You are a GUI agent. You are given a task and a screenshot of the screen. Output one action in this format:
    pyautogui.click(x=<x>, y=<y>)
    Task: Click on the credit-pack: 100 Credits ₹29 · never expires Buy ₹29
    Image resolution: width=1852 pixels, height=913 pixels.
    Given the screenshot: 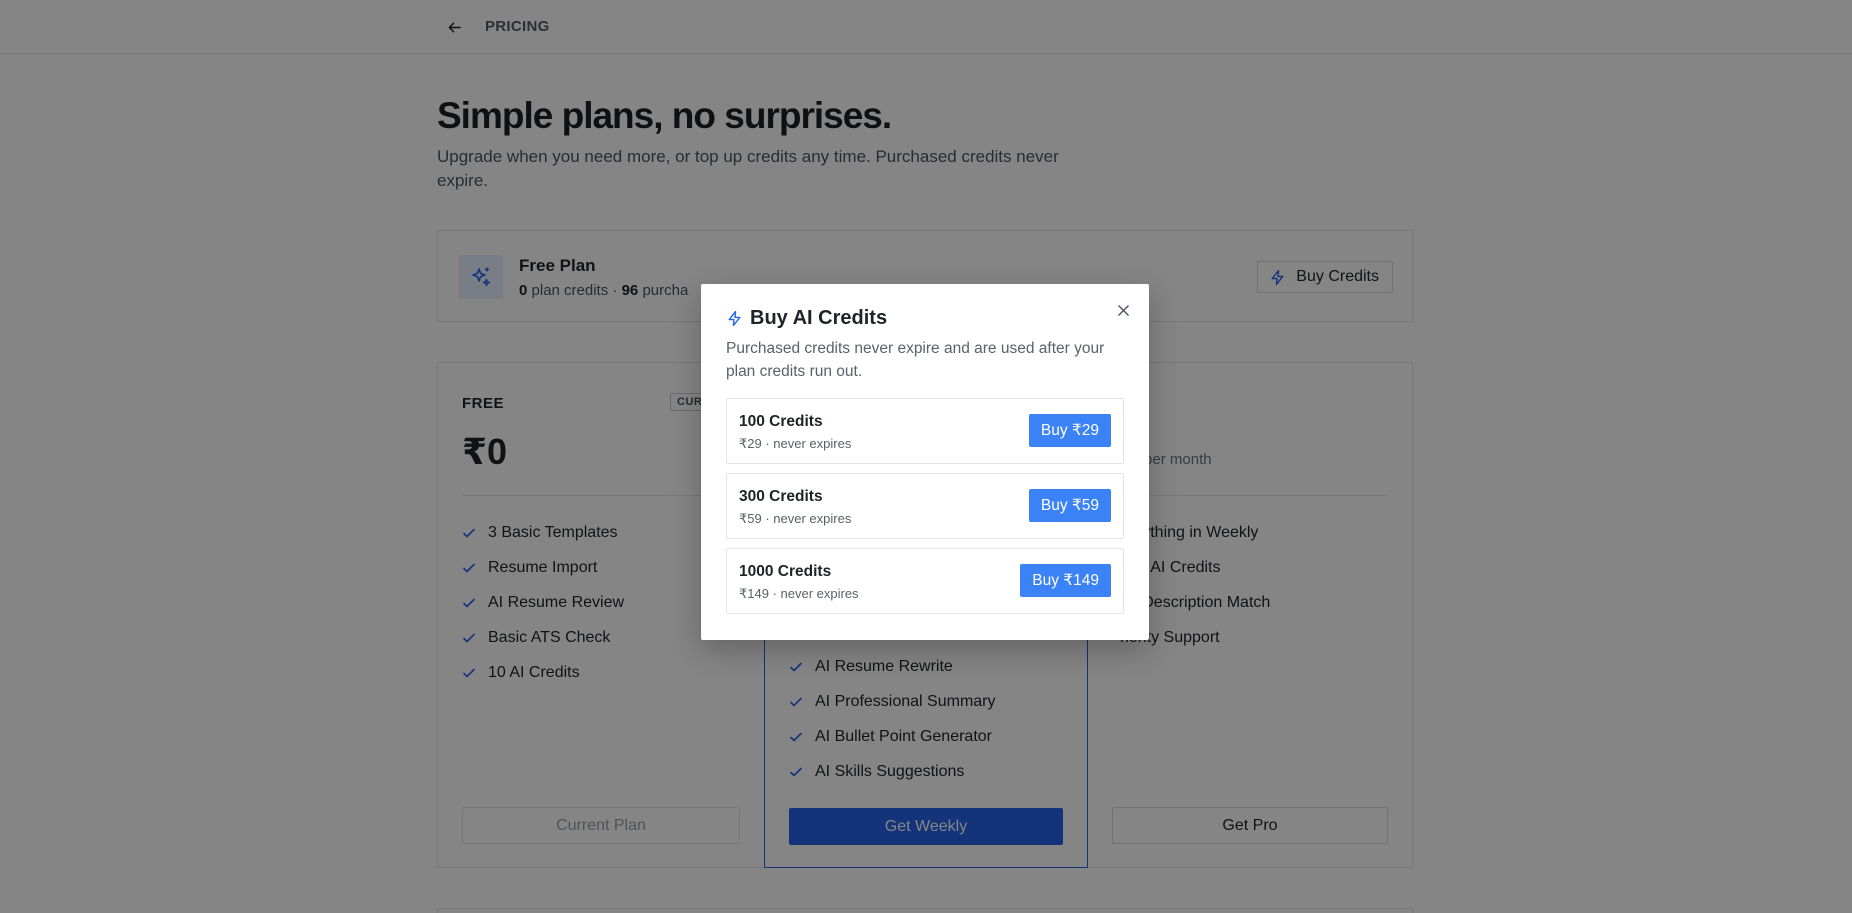 What is the action you would take?
    pyautogui.click(x=925, y=431)
    